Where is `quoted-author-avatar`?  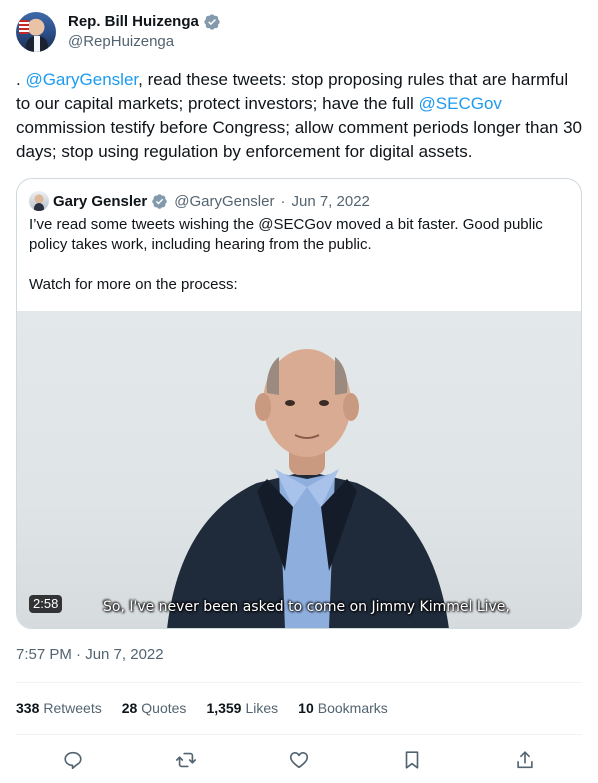 quoted-author-avatar is located at coordinates (39, 201).